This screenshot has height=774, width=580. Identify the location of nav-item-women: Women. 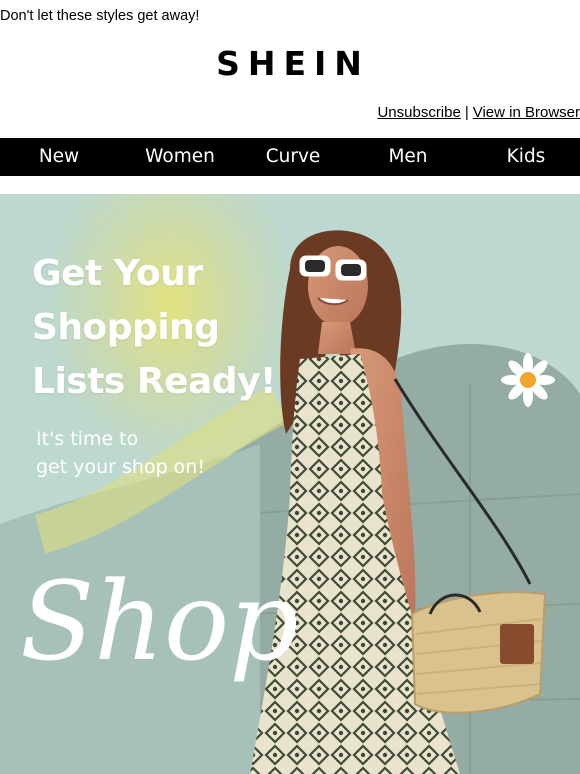
(180, 157).